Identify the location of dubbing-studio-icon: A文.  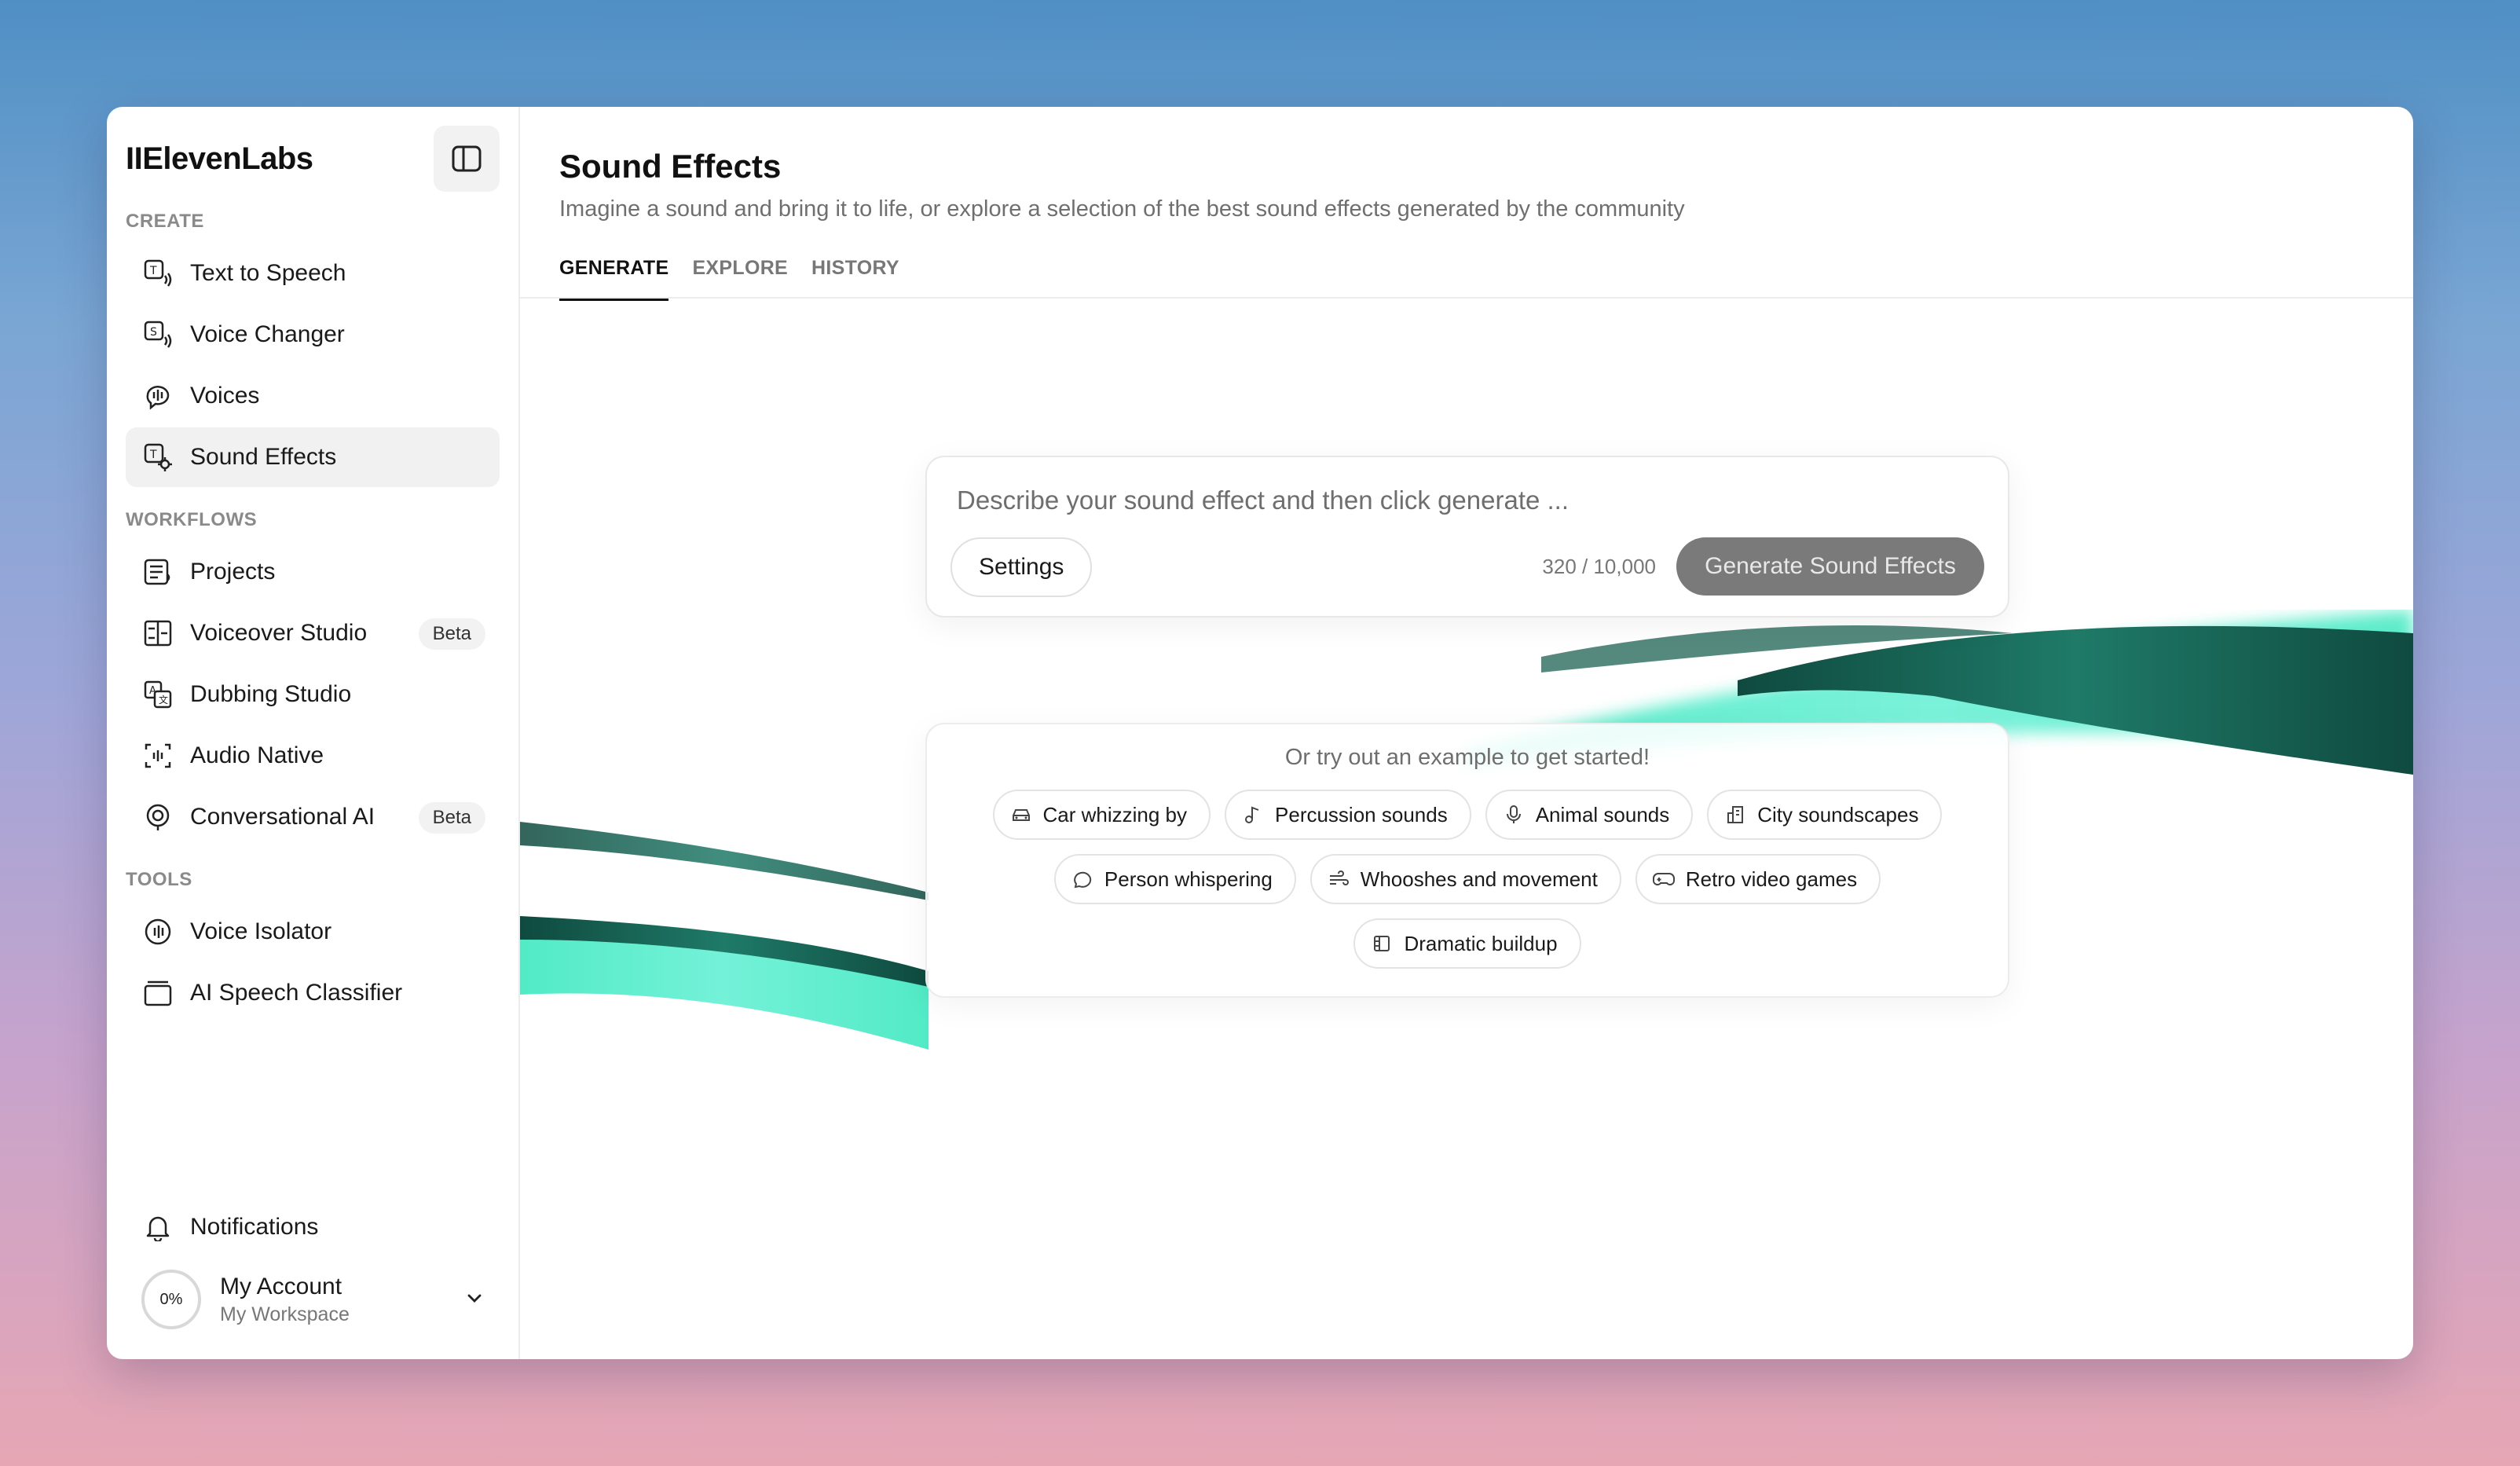
(157, 694).